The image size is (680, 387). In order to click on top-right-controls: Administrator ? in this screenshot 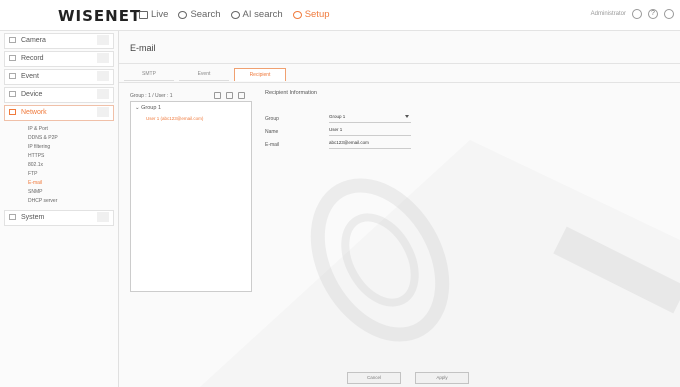, I will do `click(632, 14)`.